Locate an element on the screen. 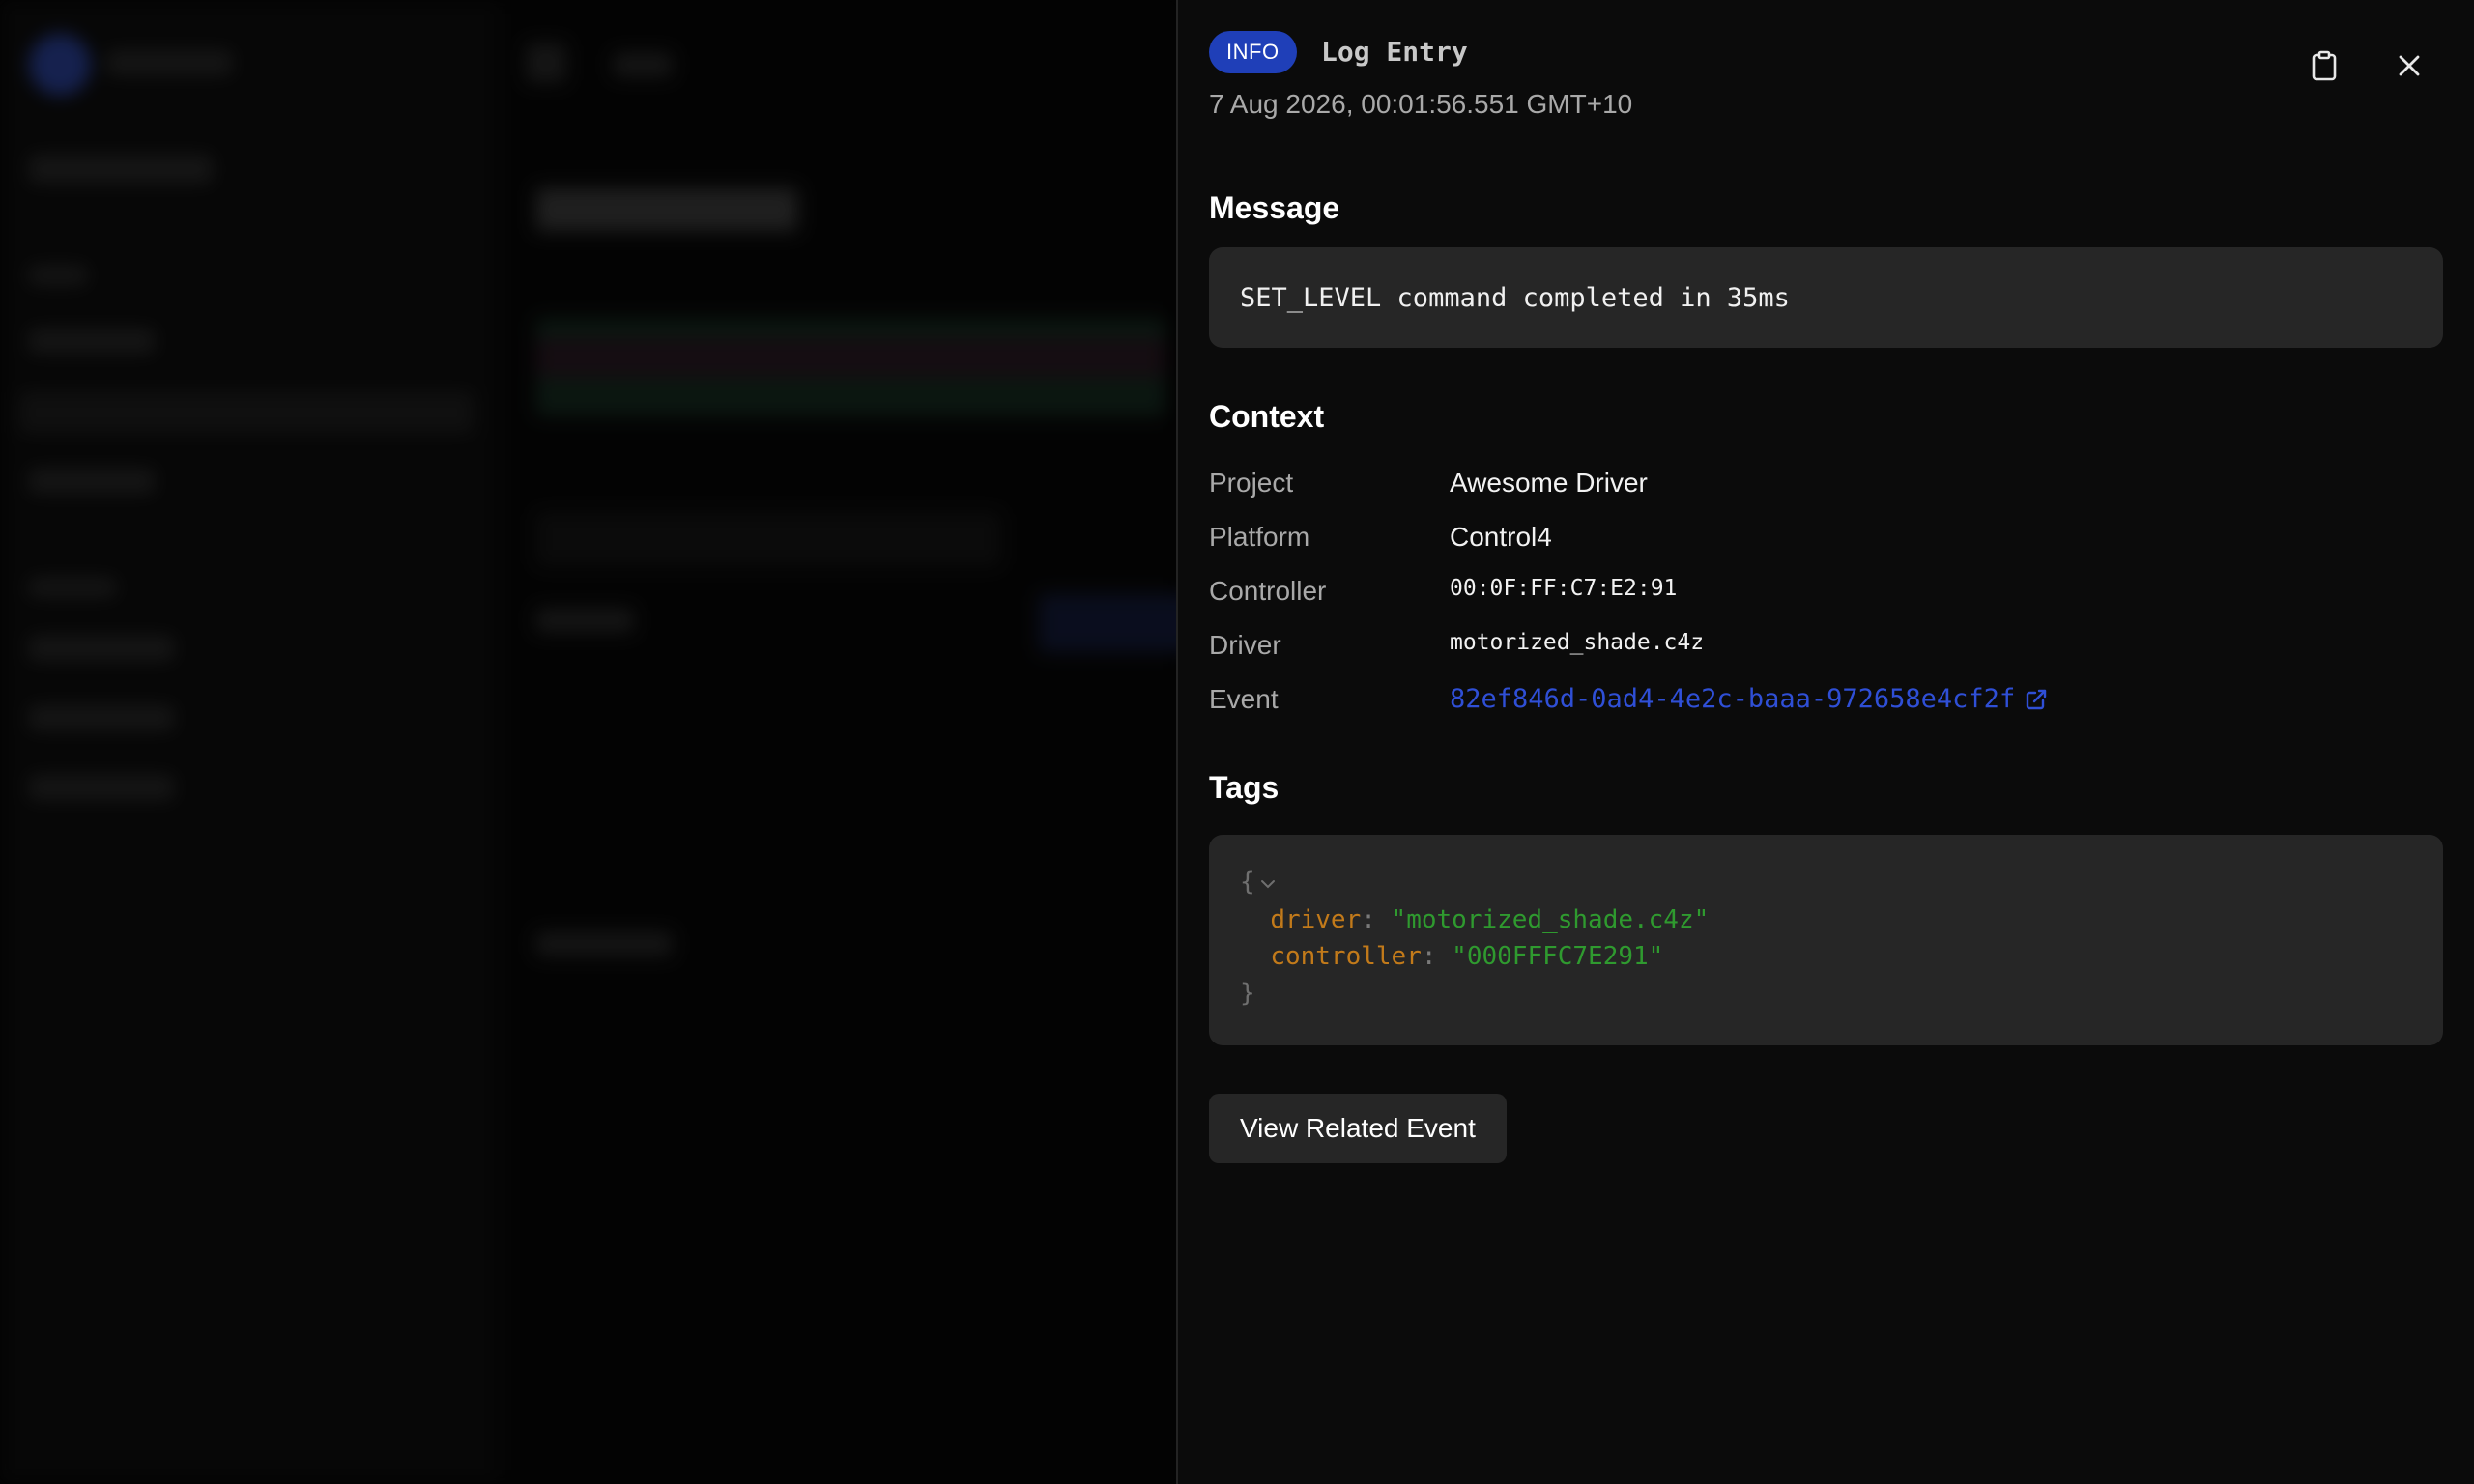 This screenshot has width=2474, height=1484. clipboard-icon is located at coordinates (2324, 66).